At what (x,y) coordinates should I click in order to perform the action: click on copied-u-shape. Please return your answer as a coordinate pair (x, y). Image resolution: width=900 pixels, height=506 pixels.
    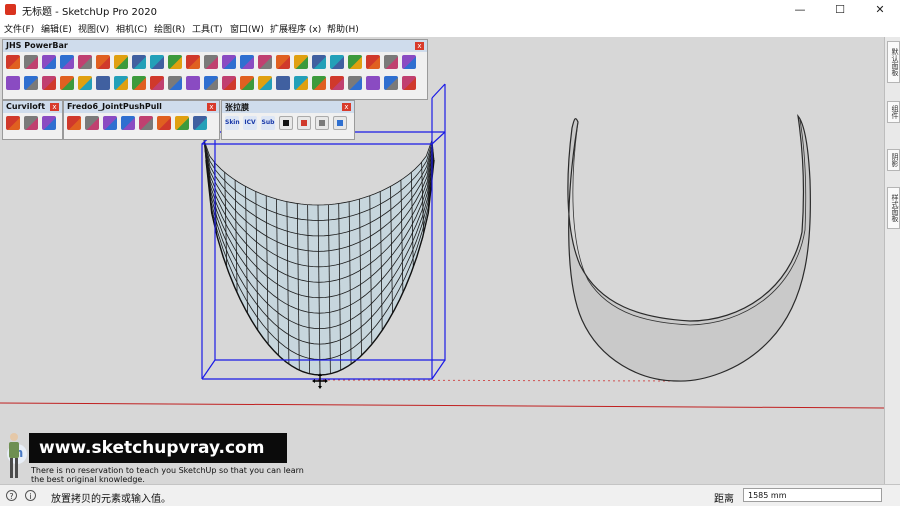
    Looking at the image, I should click on (689, 247).